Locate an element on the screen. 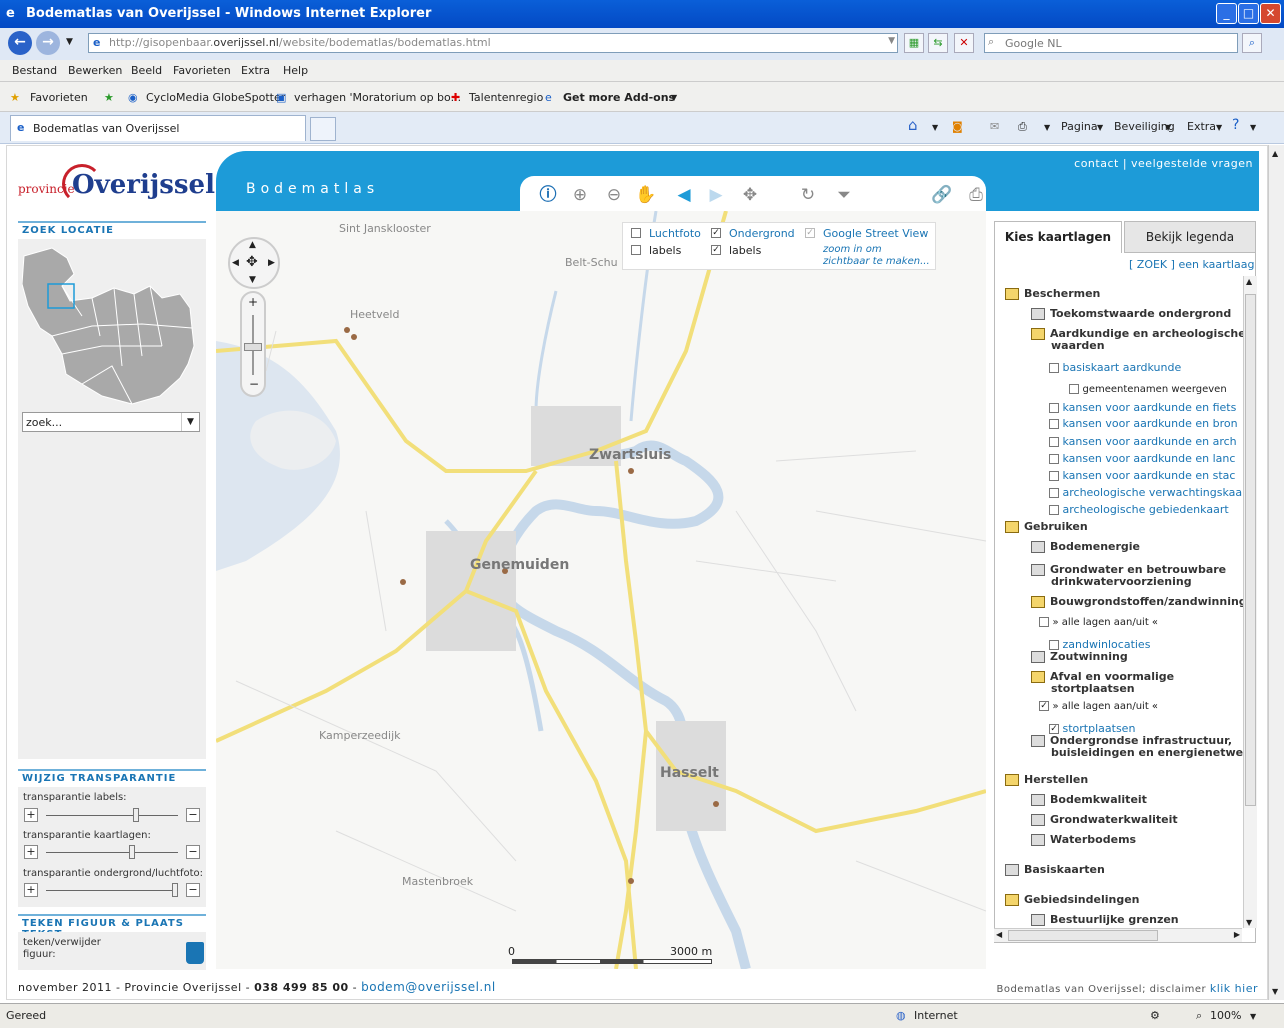  home-icon: ⌂ is located at coordinates (913, 125).